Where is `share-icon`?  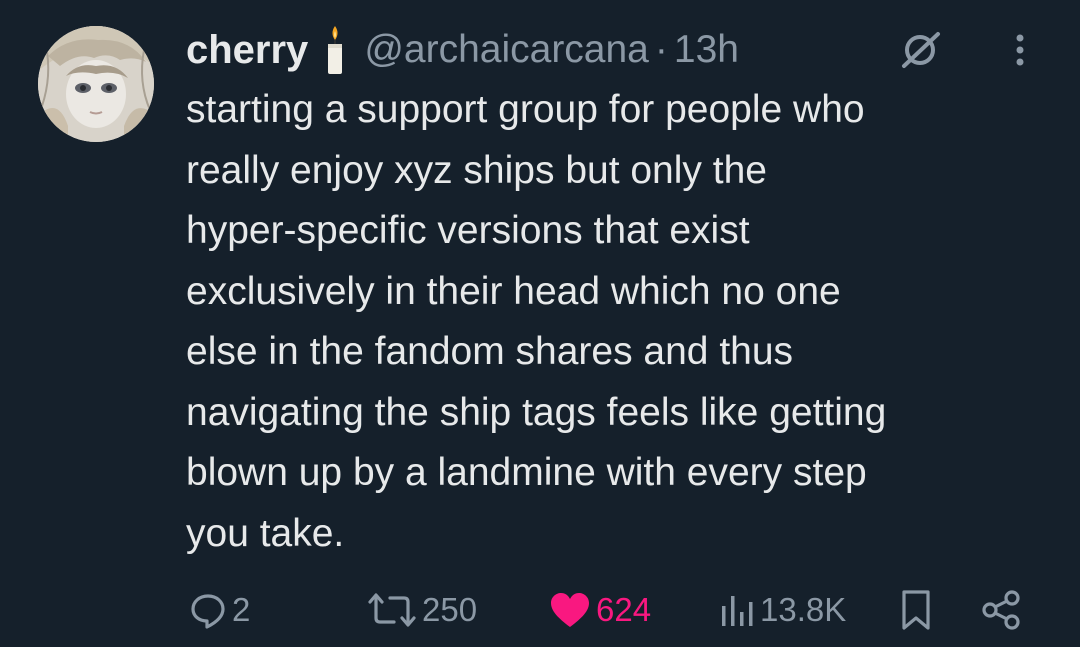 share-icon is located at coordinates (1001, 610).